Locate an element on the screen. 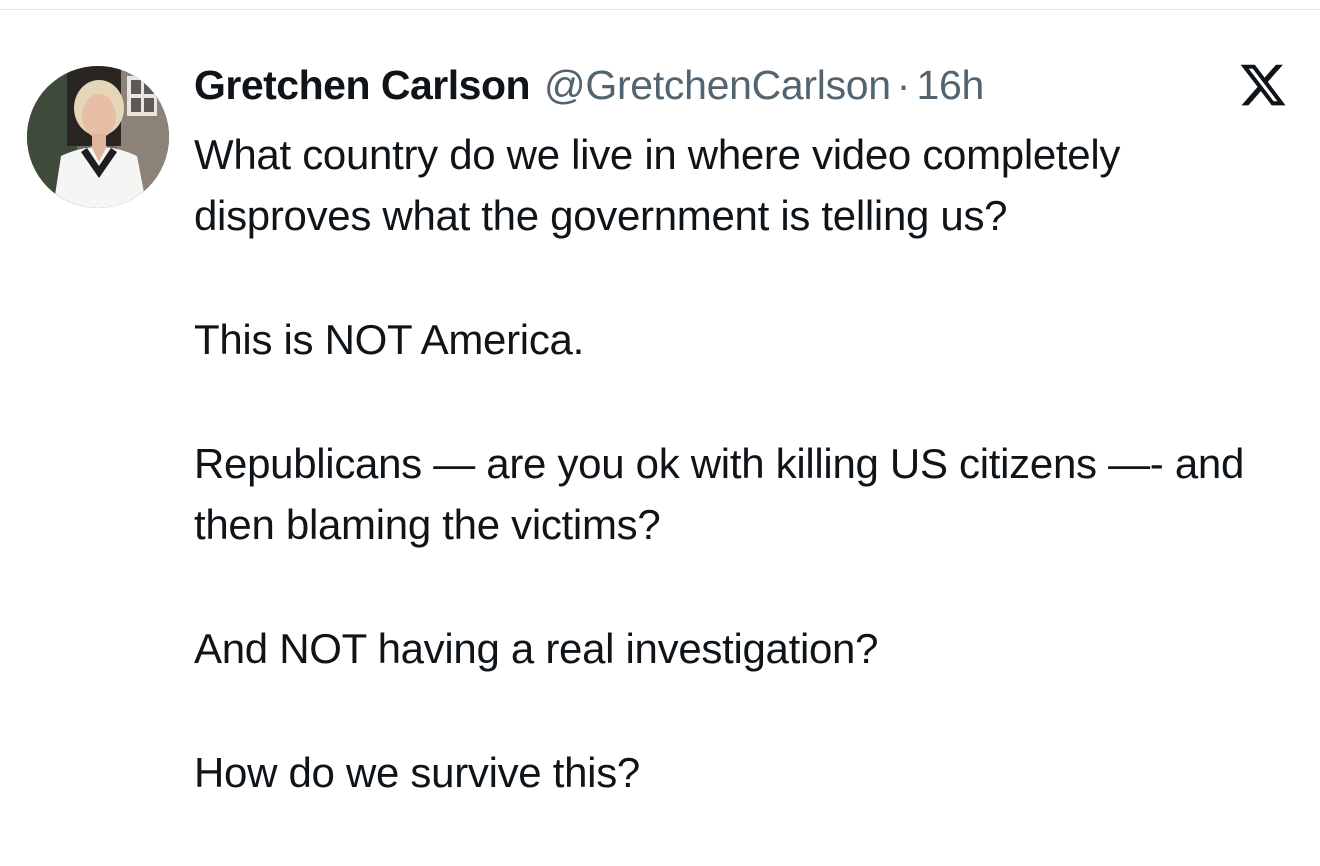 Image resolution: width=1320 pixels, height=866 pixels. tweet-header: Gretchen Carlson @GretchenCarlson · 16h is located at coordinates (589, 88).